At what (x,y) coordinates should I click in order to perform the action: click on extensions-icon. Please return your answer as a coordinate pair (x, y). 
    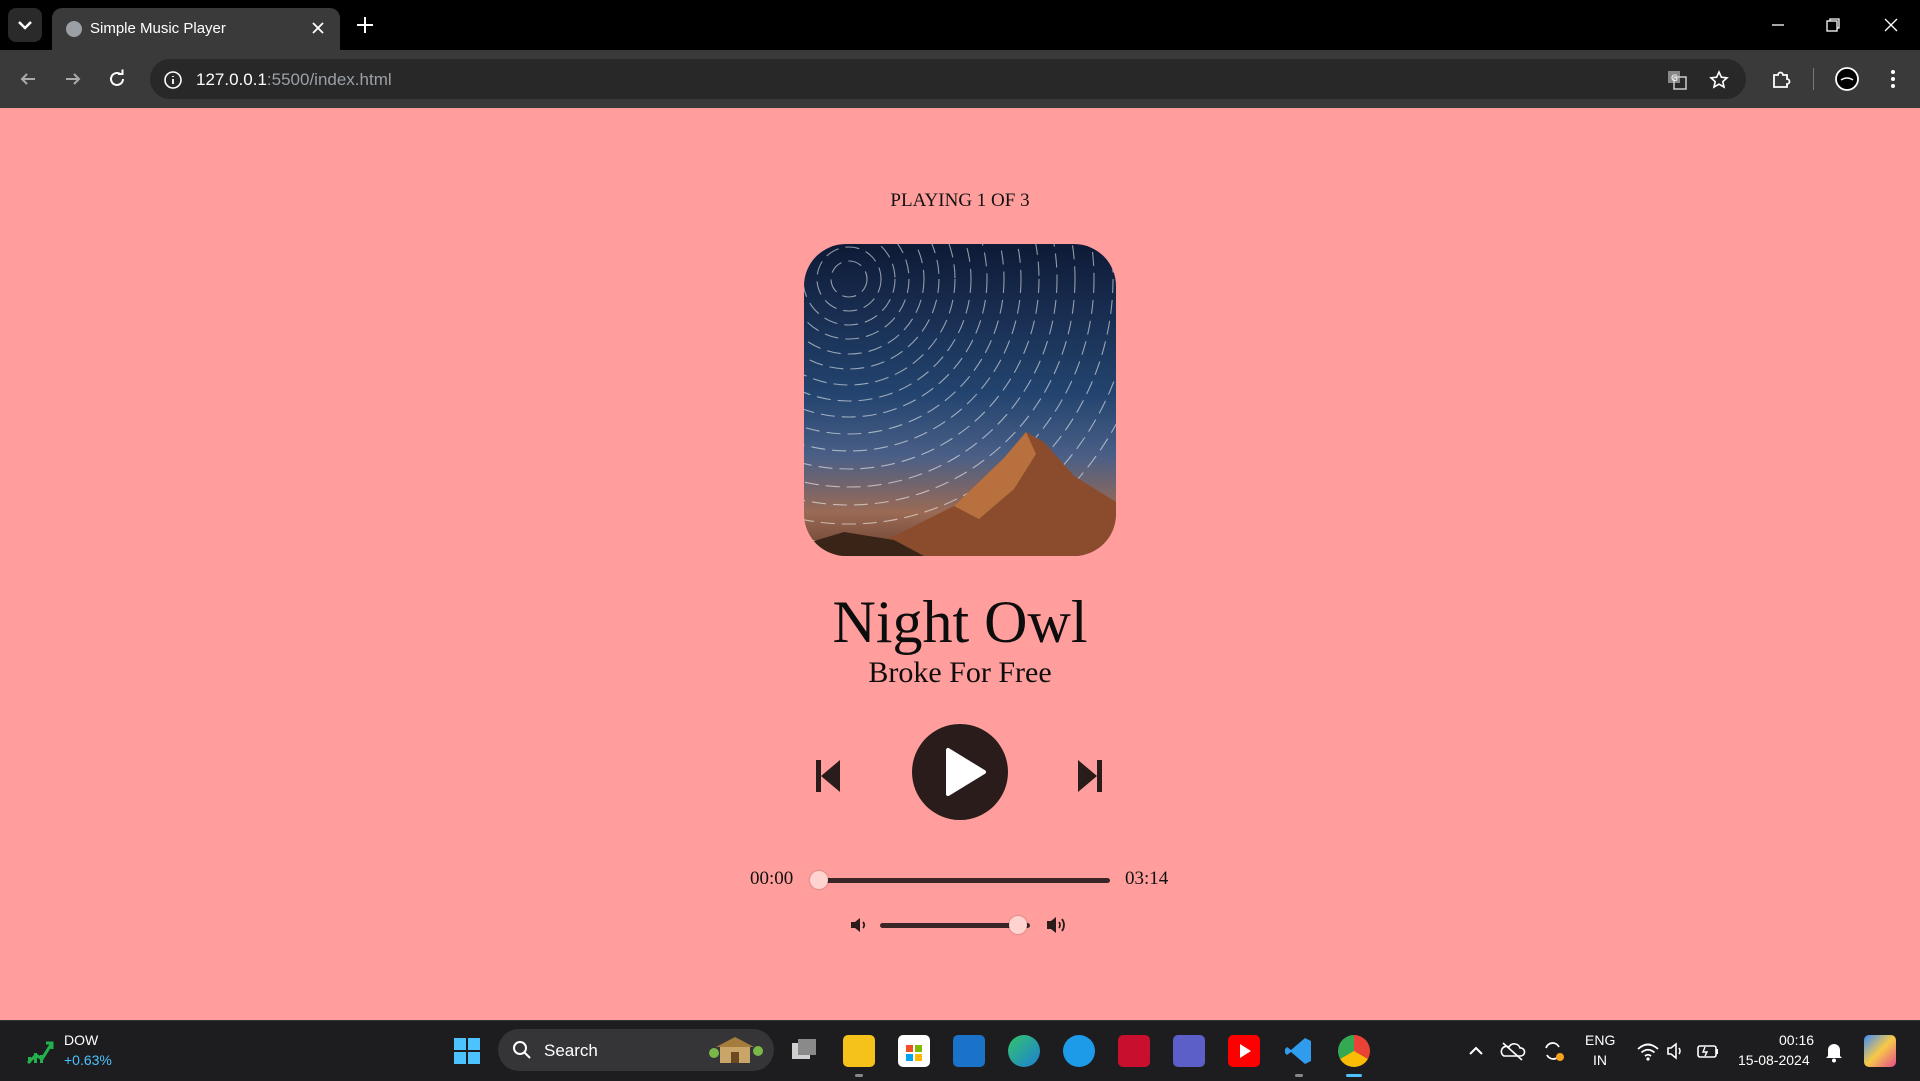
    Looking at the image, I should click on (1781, 79).